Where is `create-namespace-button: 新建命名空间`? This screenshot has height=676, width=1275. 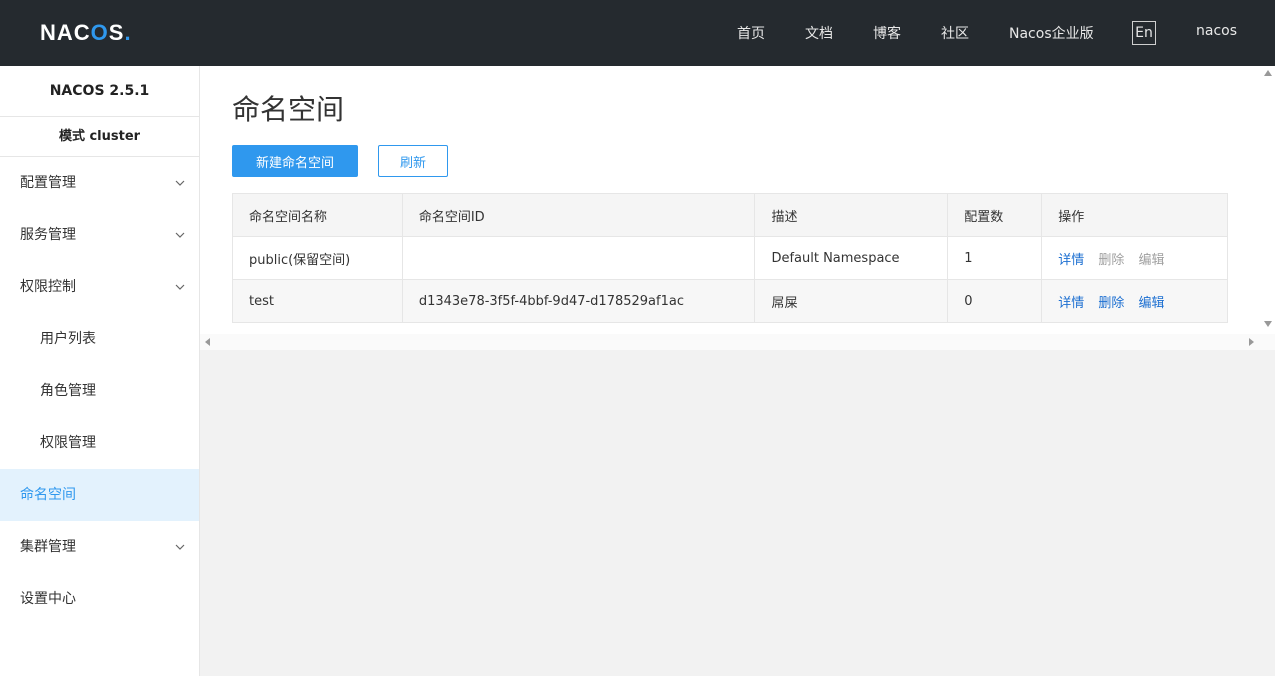 create-namespace-button: 新建命名空间 is located at coordinates (295, 161).